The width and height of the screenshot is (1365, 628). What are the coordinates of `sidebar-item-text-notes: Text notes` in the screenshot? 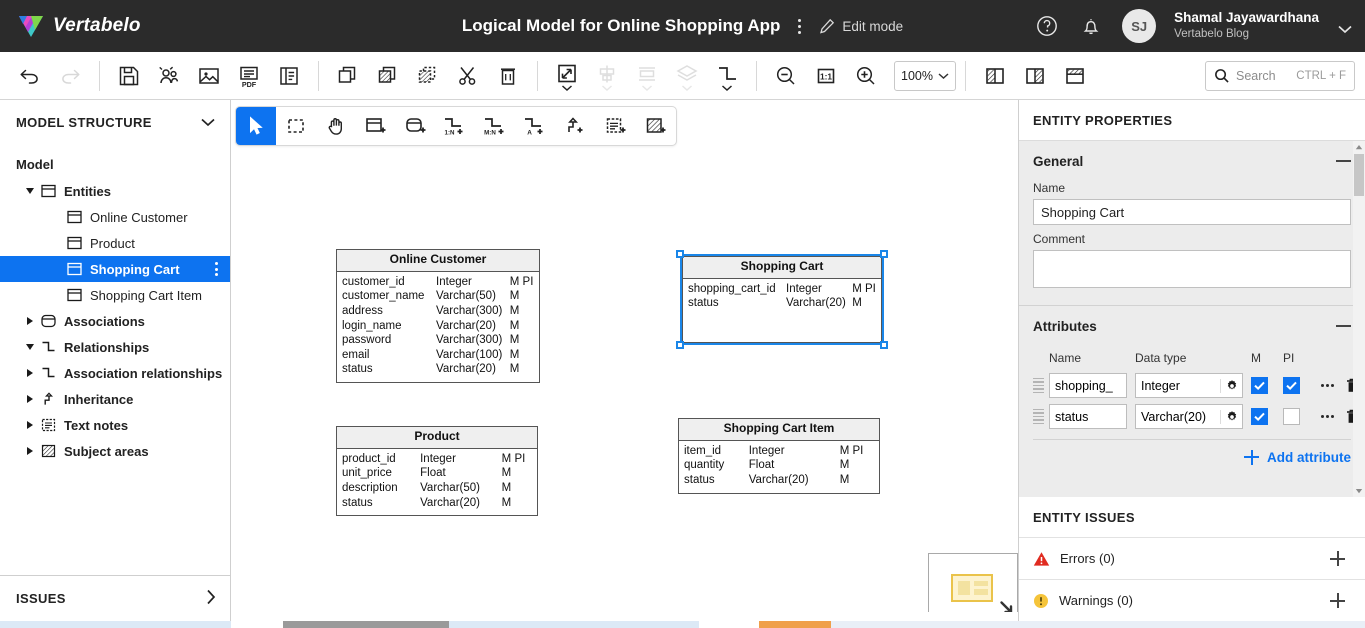 It's located at (115, 425).